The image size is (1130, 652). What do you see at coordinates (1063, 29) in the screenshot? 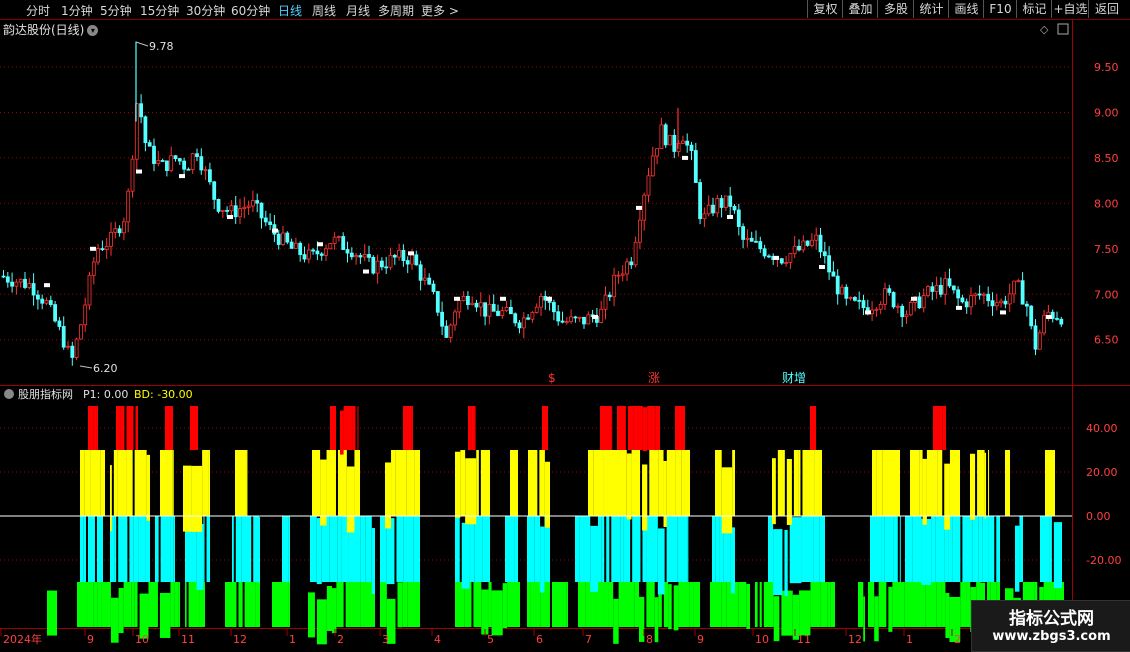
I see `window-icon` at bounding box center [1063, 29].